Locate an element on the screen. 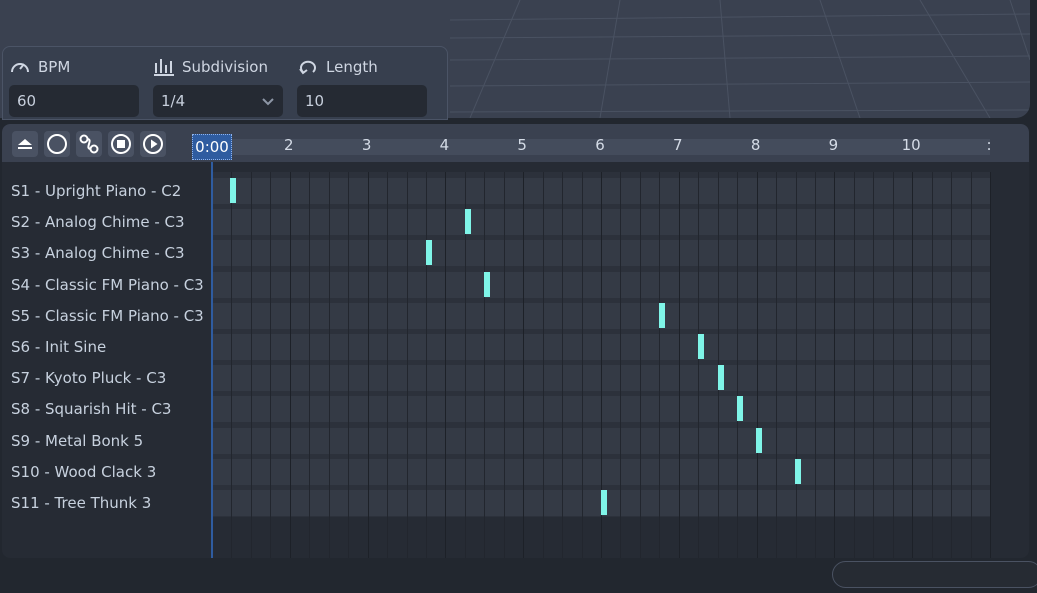 This screenshot has width=1037, height=593. length-label-text: Length is located at coordinates (352, 67).